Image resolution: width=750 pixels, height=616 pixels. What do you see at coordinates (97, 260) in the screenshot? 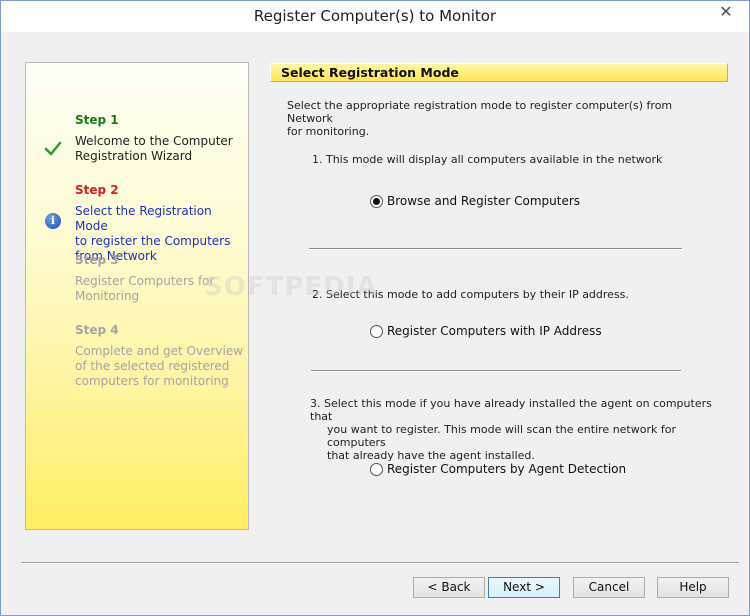
I see `step-title: Step 3` at bounding box center [97, 260].